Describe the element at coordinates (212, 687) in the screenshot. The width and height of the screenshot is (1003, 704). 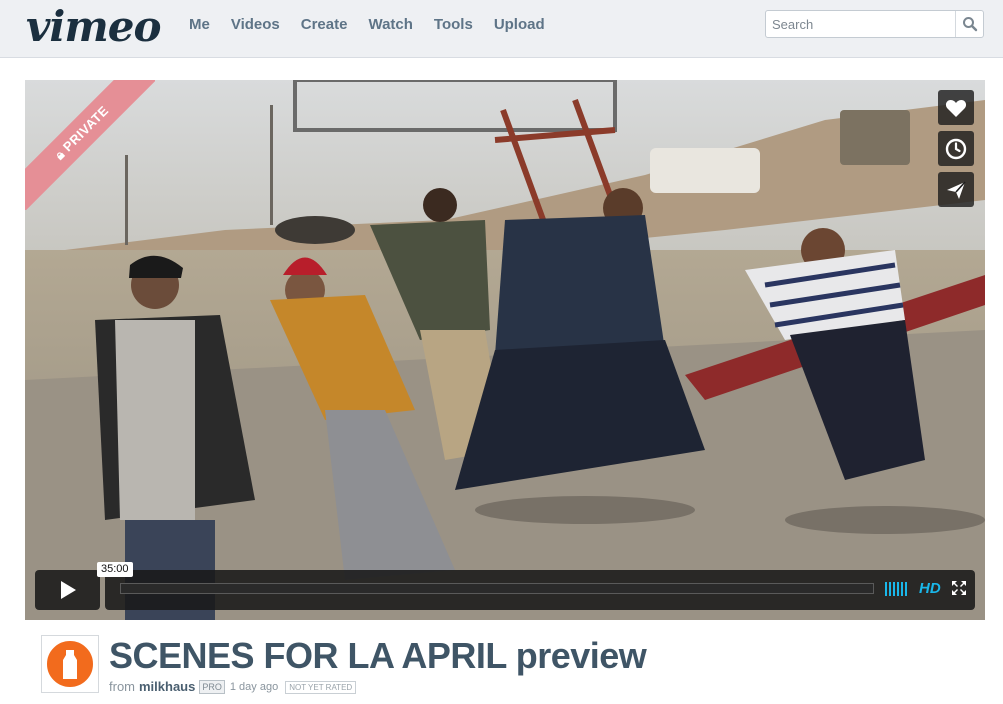
I see `pro-badge: PRO` at that location.